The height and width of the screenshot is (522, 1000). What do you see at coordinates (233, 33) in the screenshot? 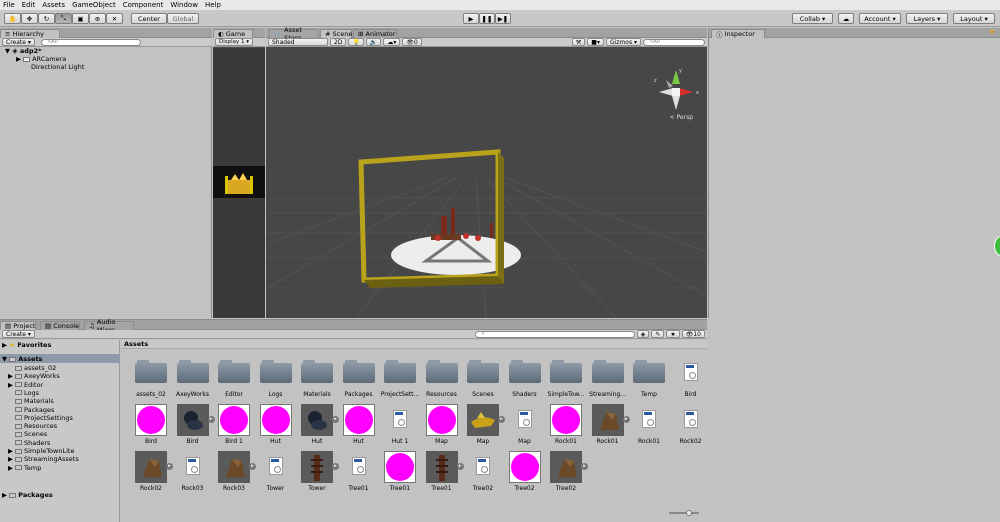
I see `tab-game: ◐ Game` at bounding box center [233, 33].